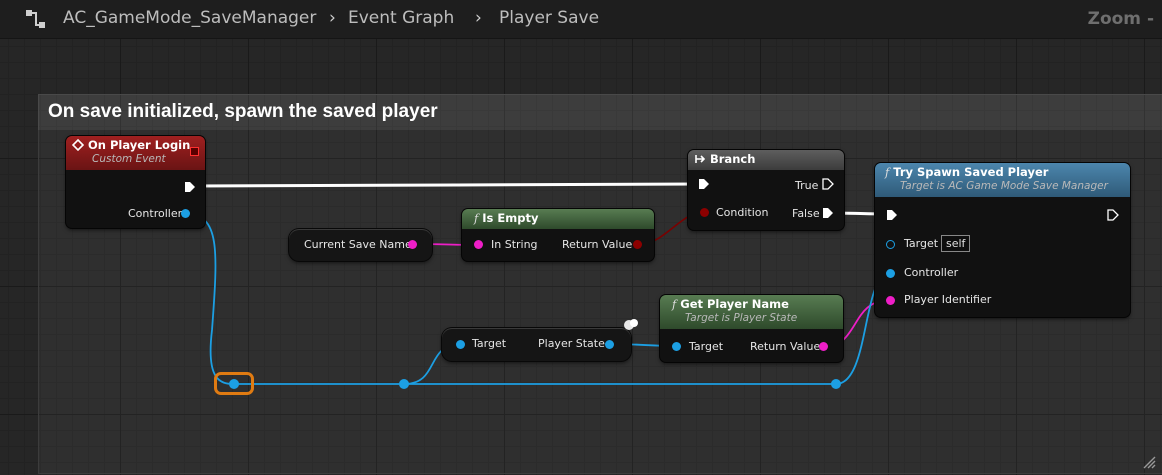 This screenshot has height=475, width=1162. I want to click on node-title: Is Empty, so click(510, 218).